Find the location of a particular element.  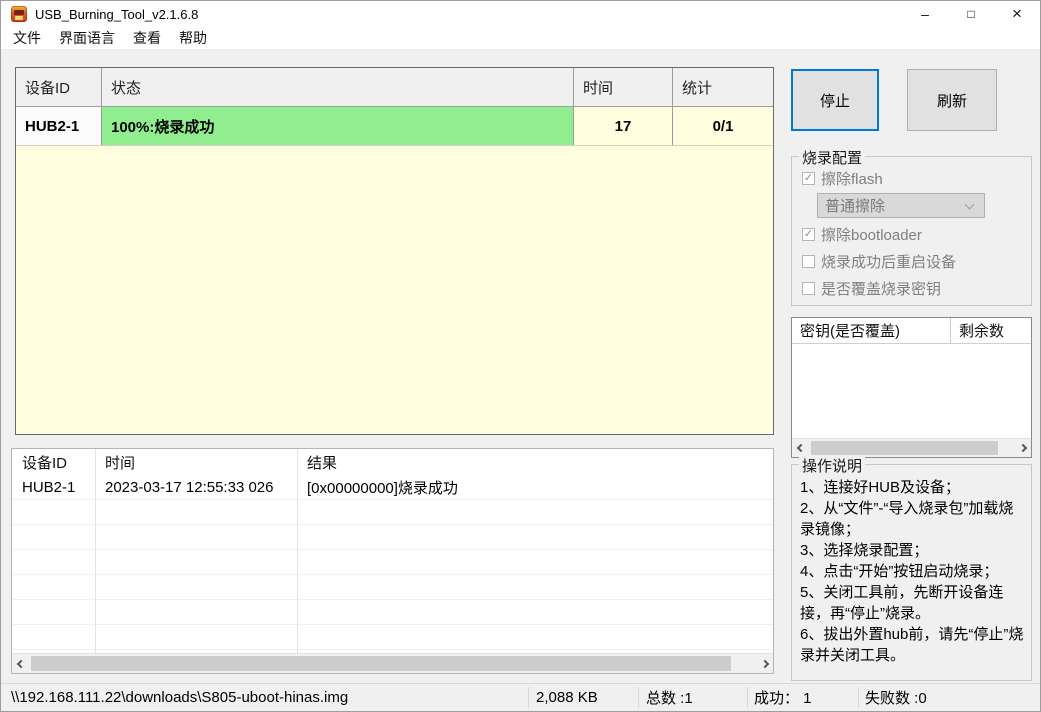

log-result-cell: [0x00000000]烧录成功 is located at coordinates (382, 488).